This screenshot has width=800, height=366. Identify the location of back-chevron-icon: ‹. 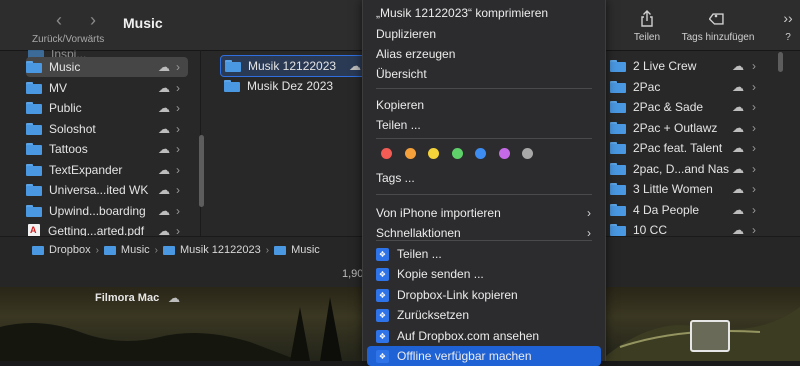
(59, 20).